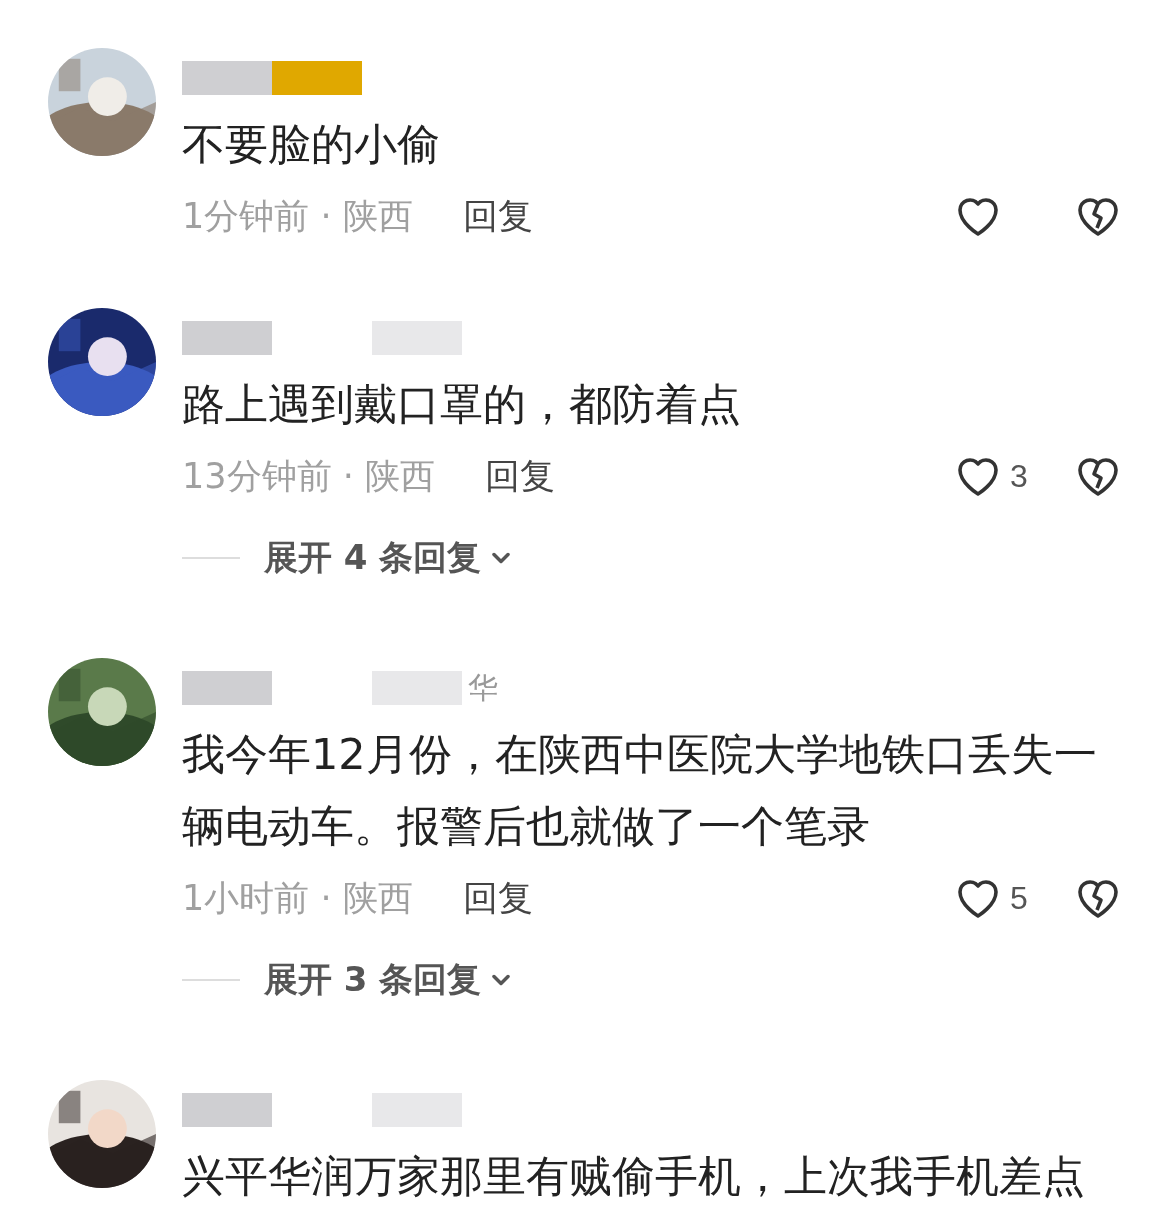 This screenshot has height=1209, width=1170. Describe the element at coordinates (483, 687) in the screenshot. I see `username-fragment: 华` at that location.